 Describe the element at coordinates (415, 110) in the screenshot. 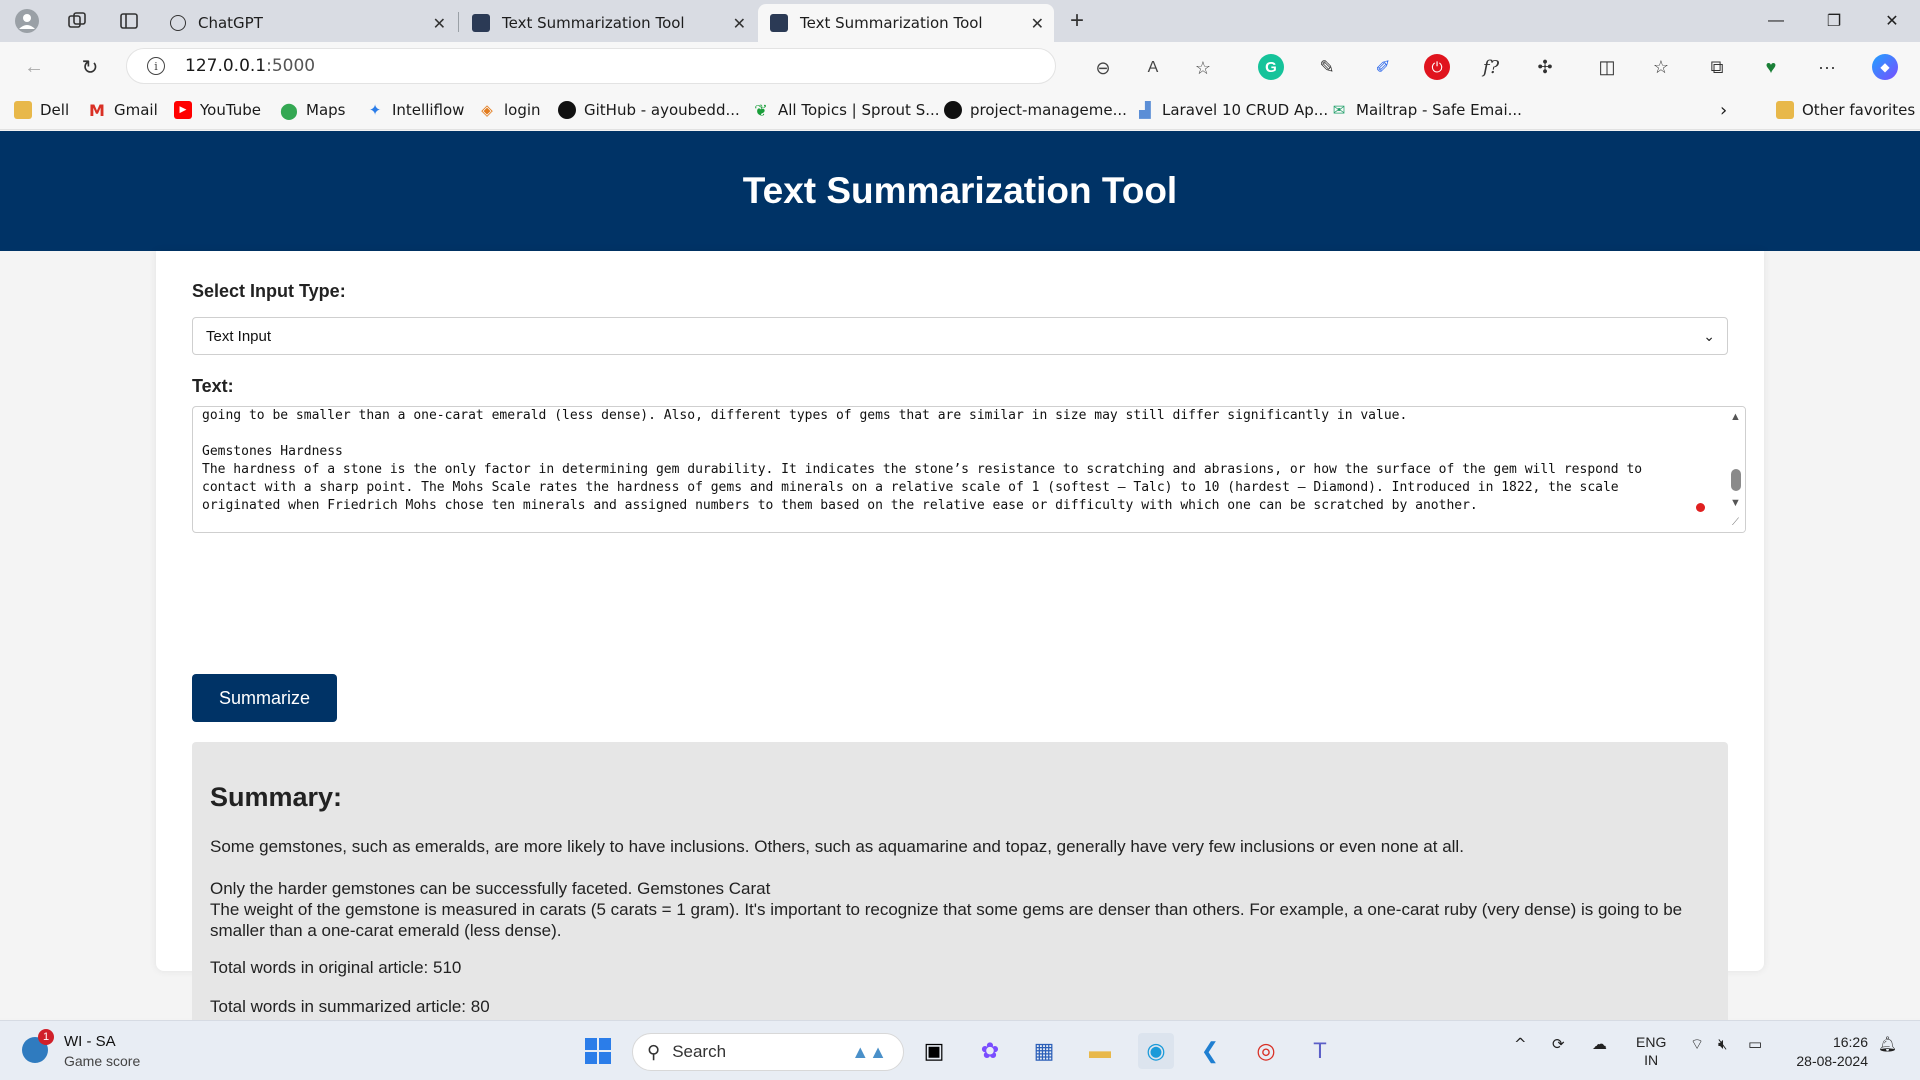

I see `bookmark-intelliflow: ✦ Intelliflow` at that location.